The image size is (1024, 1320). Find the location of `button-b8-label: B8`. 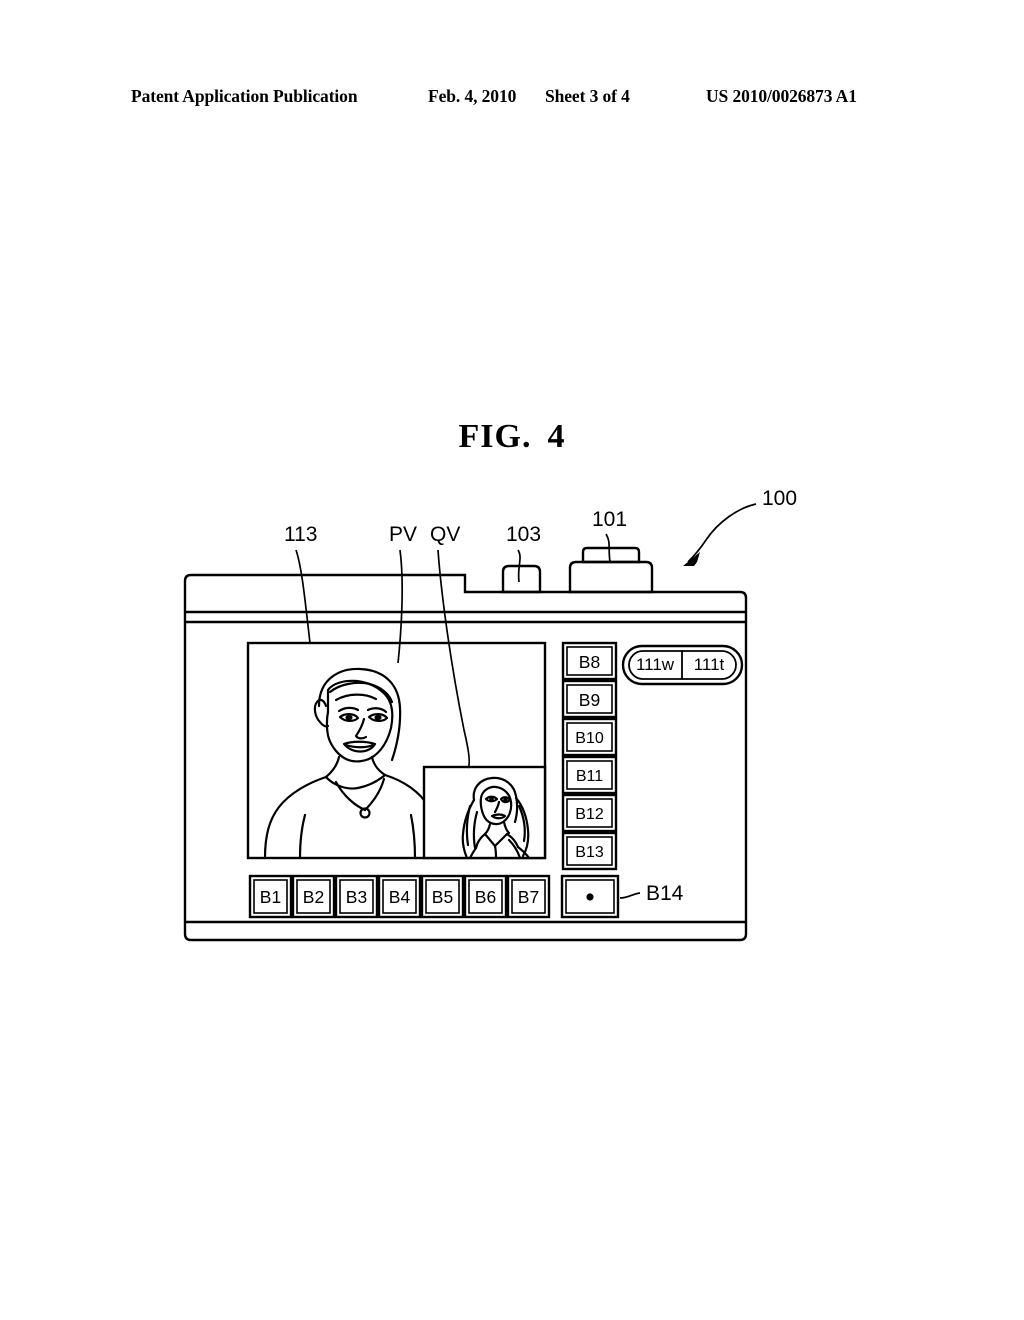

button-b8-label: B8 is located at coordinates (589, 662).